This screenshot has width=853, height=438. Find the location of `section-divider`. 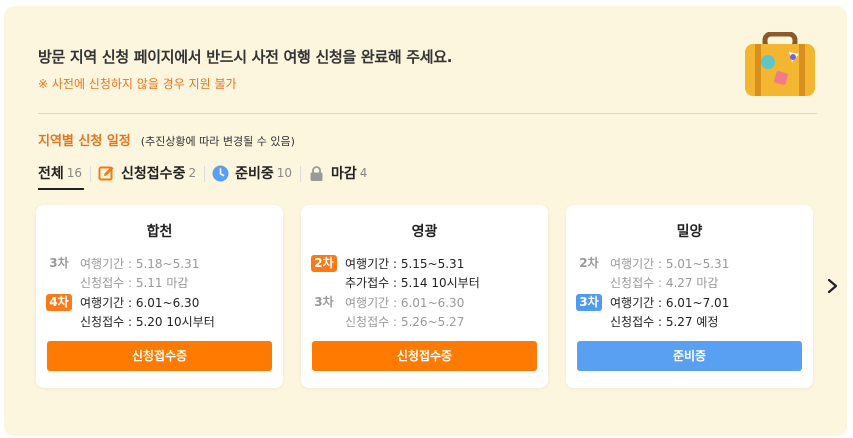

section-divider is located at coordinates (427, 113).